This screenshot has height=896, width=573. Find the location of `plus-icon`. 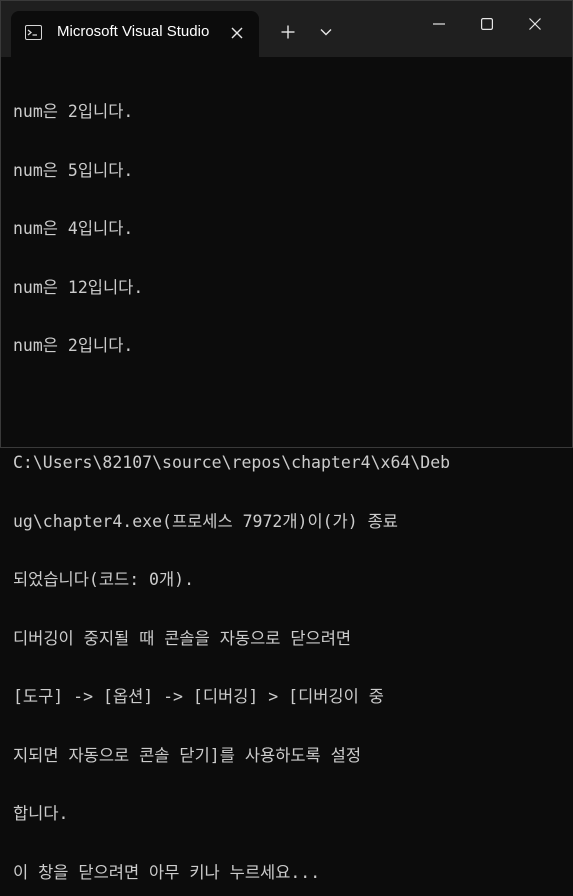

plus-icon is located at coordinates (288, 32).